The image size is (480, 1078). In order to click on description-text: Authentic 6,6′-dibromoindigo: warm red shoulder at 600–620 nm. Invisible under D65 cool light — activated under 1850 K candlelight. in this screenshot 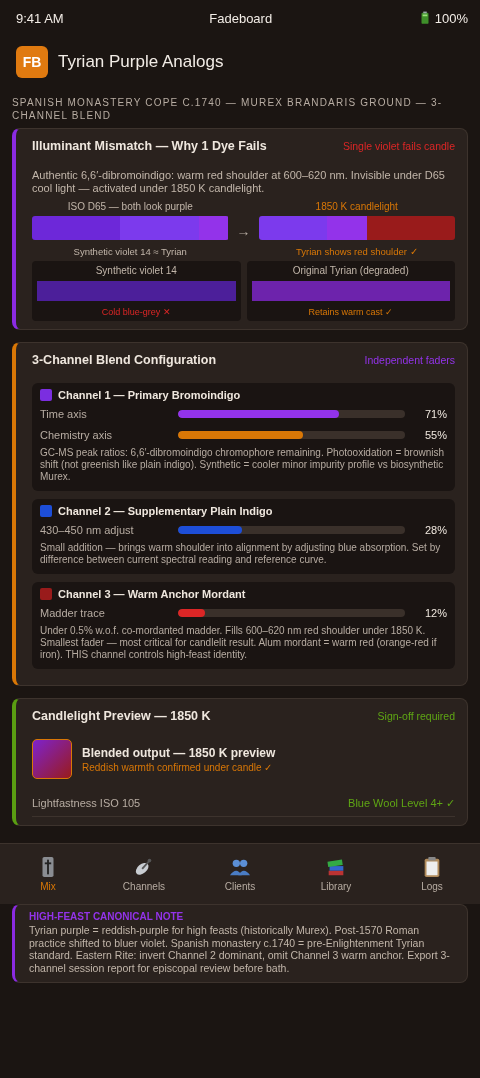, I will do `click(239, 182)`.